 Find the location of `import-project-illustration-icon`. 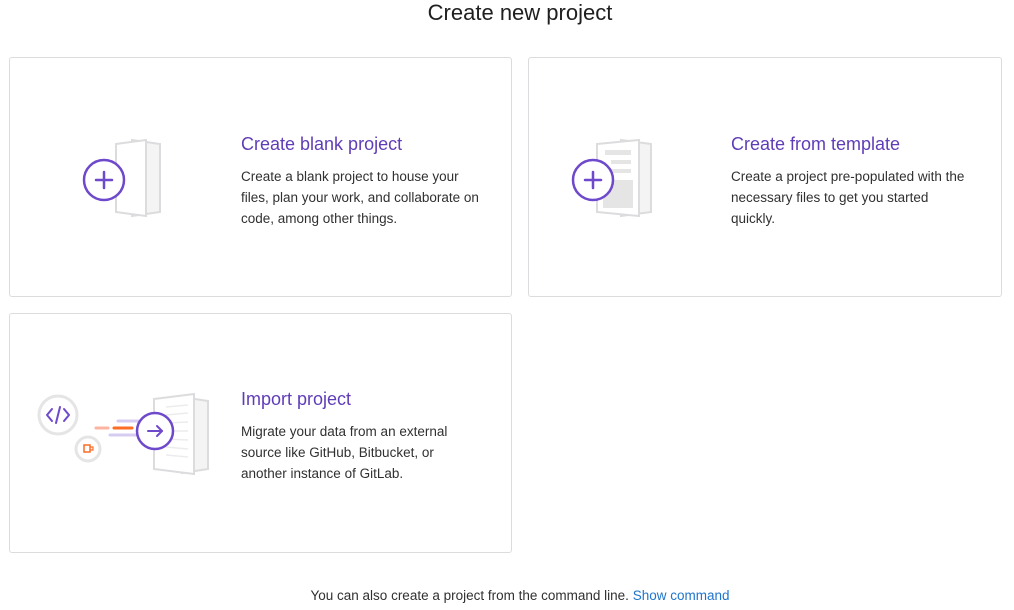

import-project-illustration-icon is located at coordinates (126, 434).